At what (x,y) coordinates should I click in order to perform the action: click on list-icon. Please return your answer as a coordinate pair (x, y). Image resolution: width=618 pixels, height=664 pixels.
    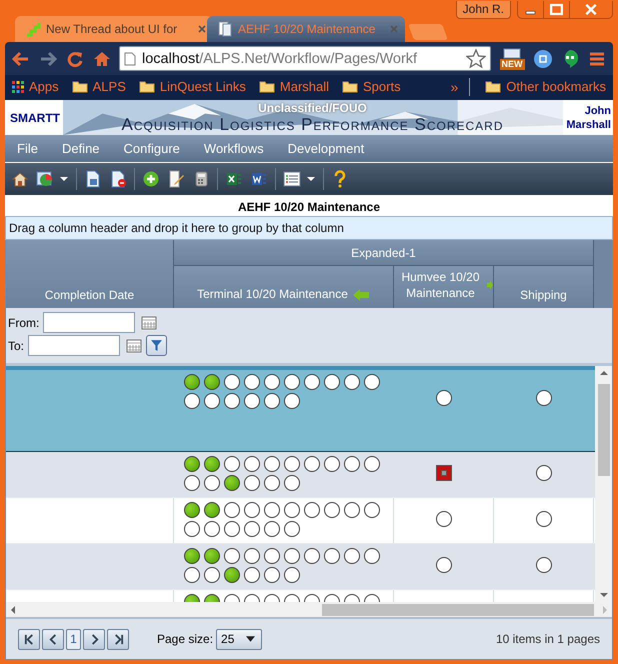
    Looking at the image, I should click on (292, 179).